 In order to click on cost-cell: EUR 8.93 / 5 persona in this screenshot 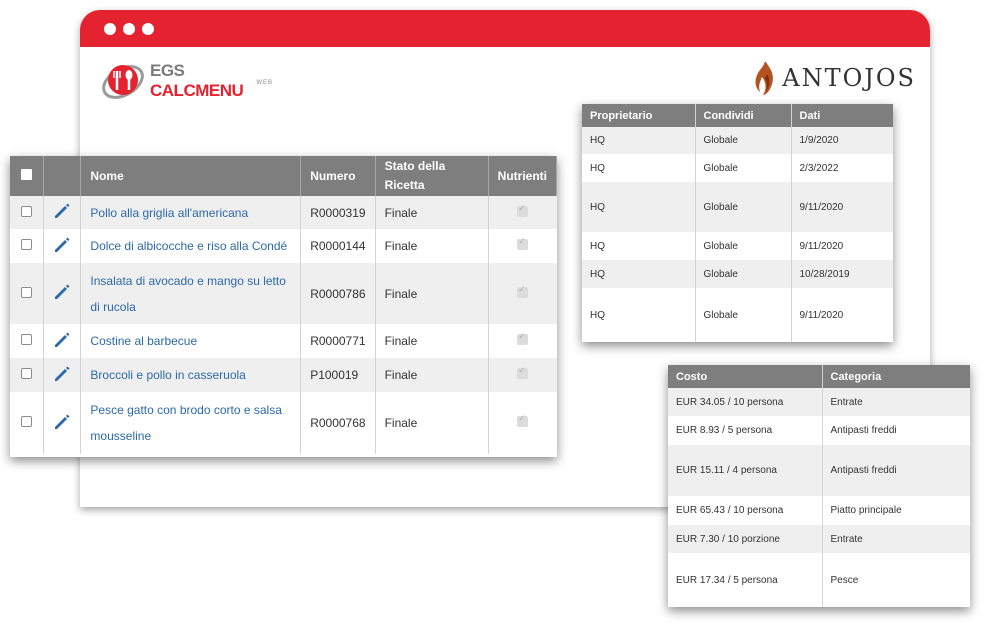, I will do `click(745, 430)`.